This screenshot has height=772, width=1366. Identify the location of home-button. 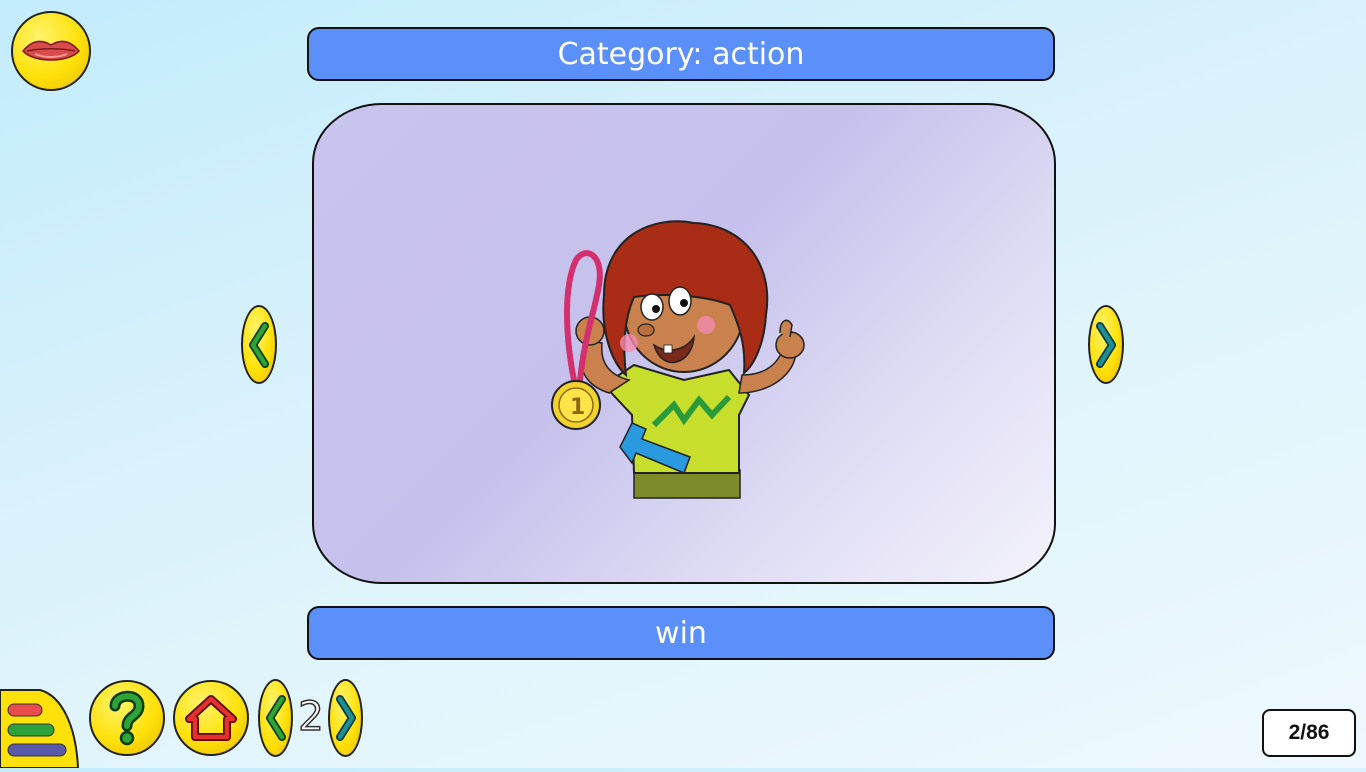
(211, 718).